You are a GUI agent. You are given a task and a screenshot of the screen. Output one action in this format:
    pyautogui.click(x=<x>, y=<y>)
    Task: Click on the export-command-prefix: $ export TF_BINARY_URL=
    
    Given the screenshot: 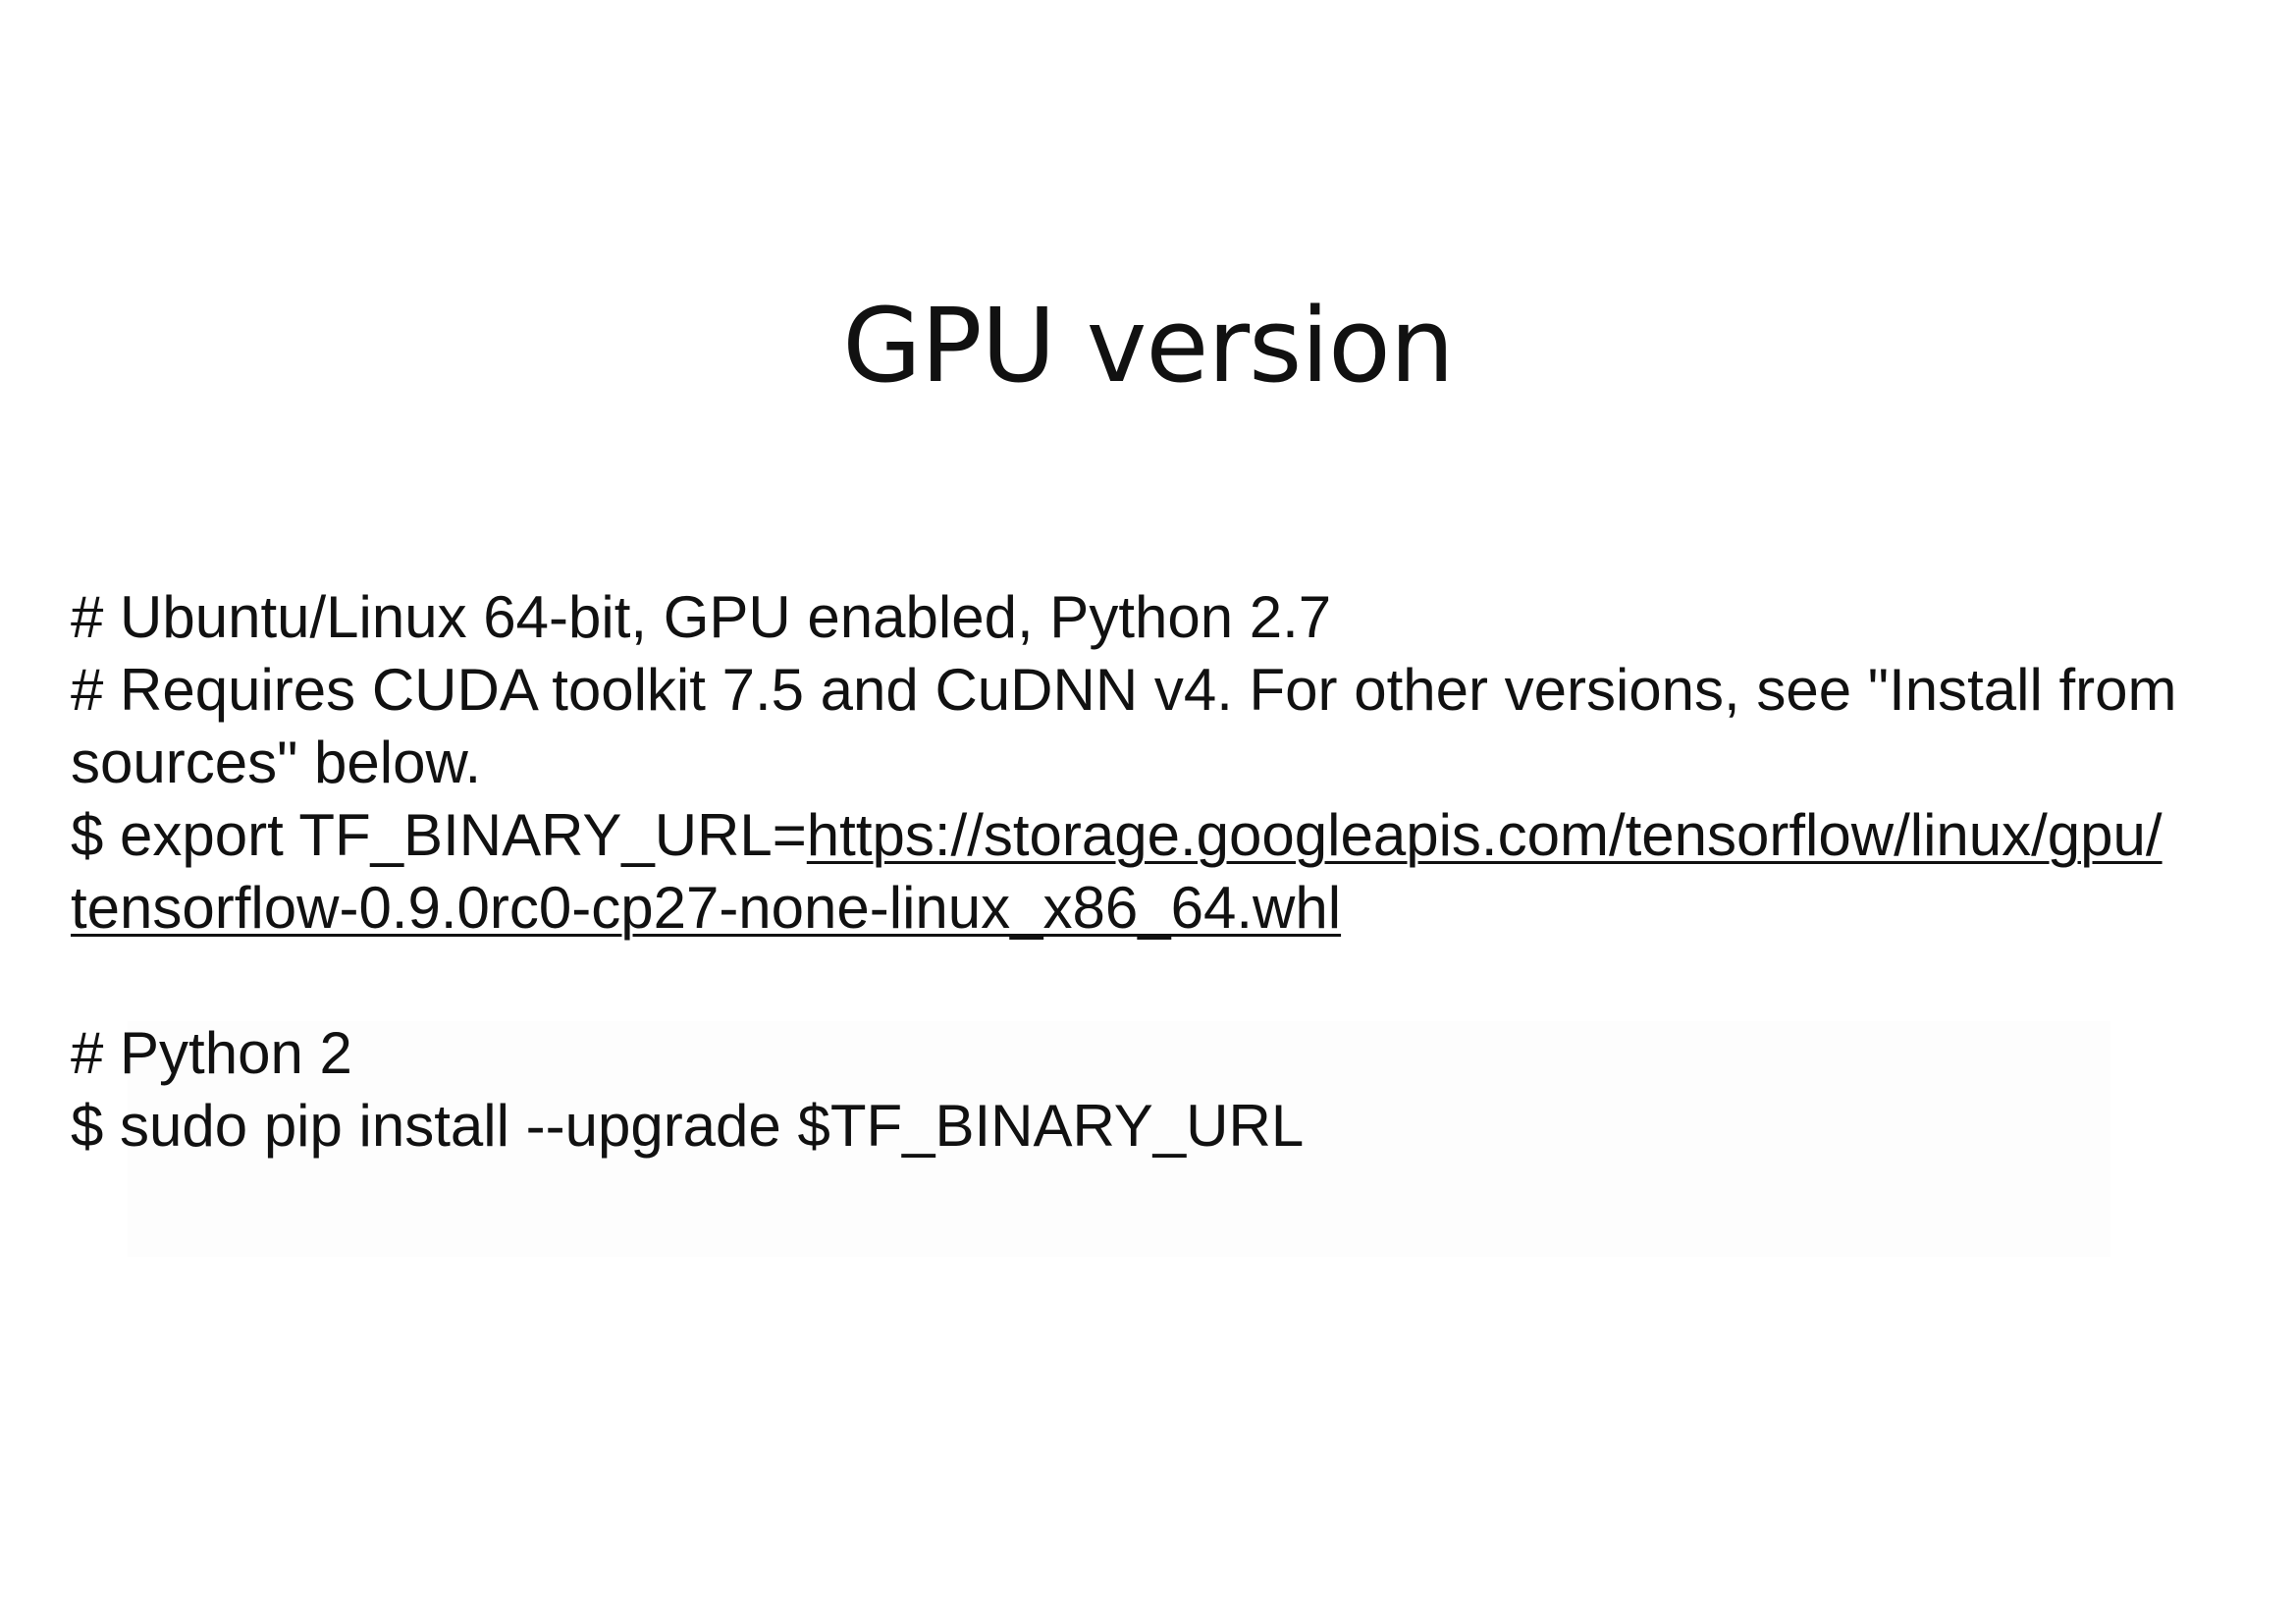 What is the action you would take?
    pyautogui.click(x=439, y=835)
    